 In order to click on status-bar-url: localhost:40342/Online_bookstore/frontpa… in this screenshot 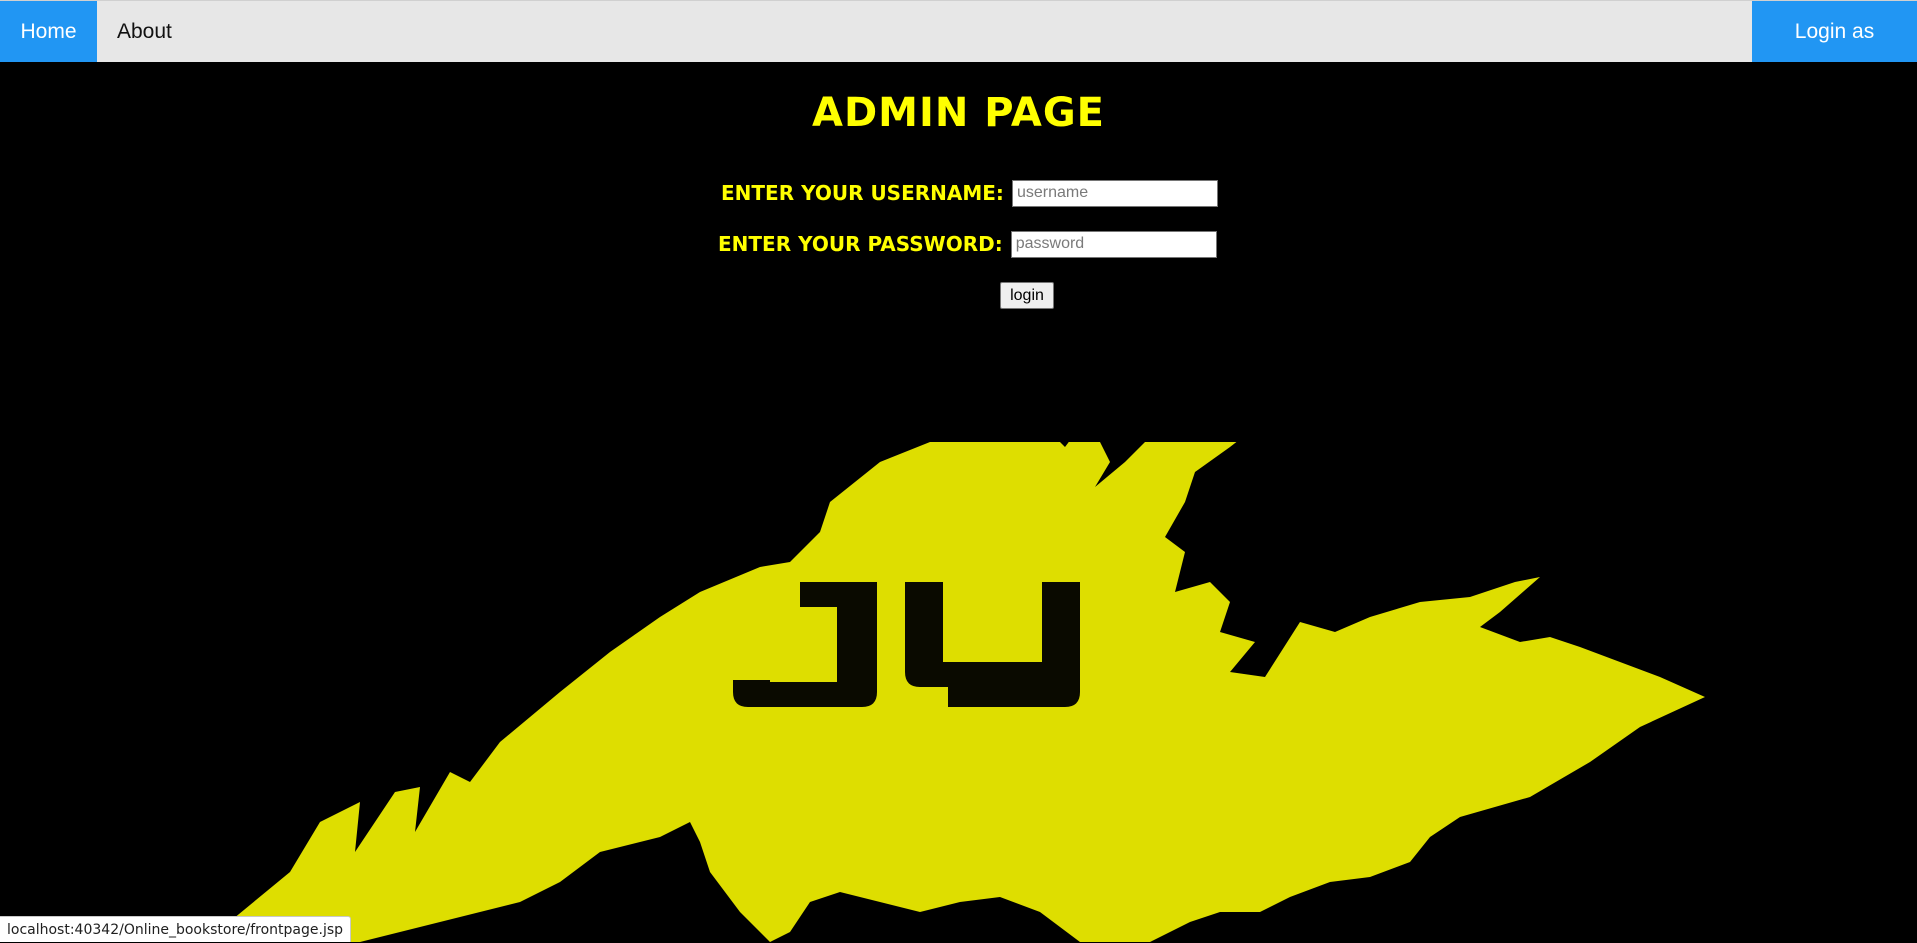, I will do `click(175, 929)`.